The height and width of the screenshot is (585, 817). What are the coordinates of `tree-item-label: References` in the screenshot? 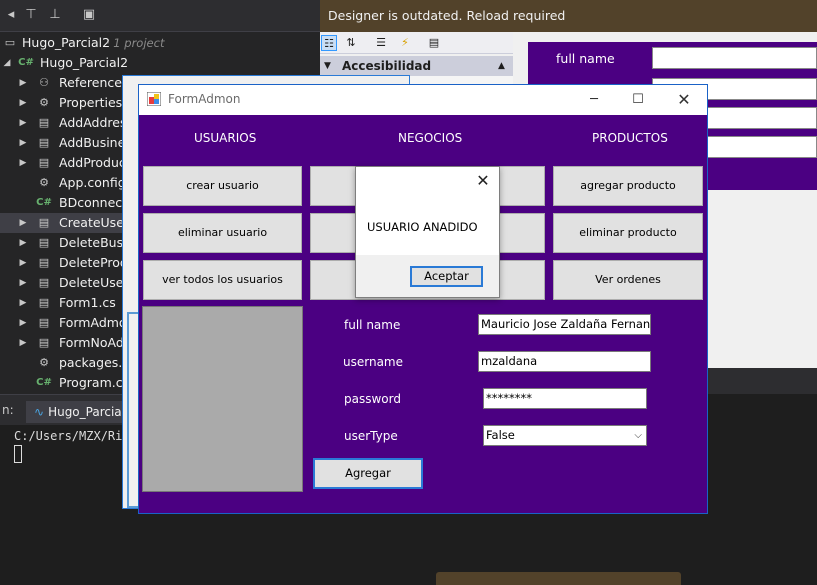 It's located at (94, 82).